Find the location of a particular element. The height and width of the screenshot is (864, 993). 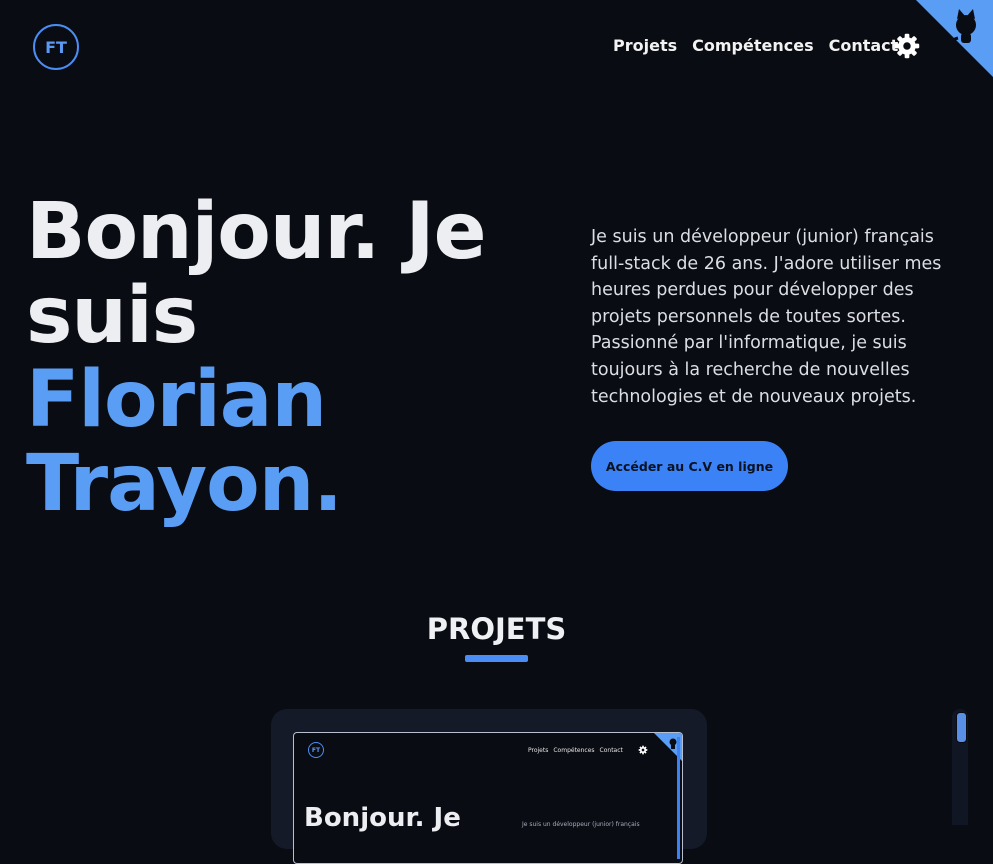

hero-name-first: Florian is located at coordinates (176, 400).